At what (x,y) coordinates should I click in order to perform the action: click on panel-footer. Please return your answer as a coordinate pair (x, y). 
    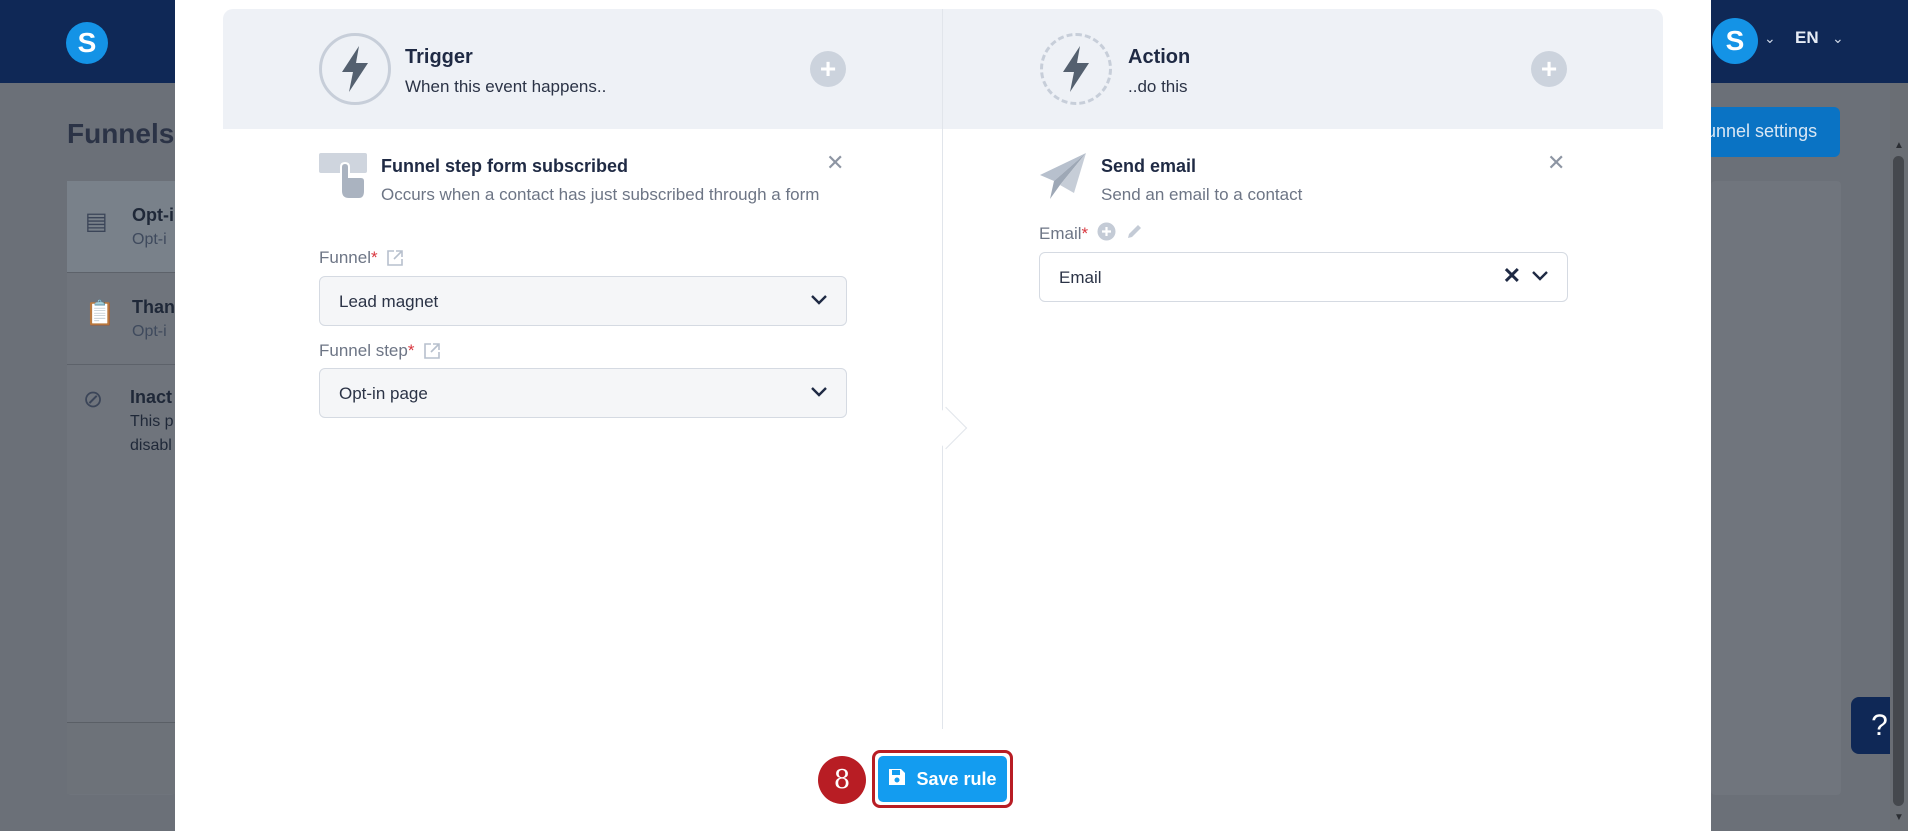
    Looking at the image, I should click on (121, 758).